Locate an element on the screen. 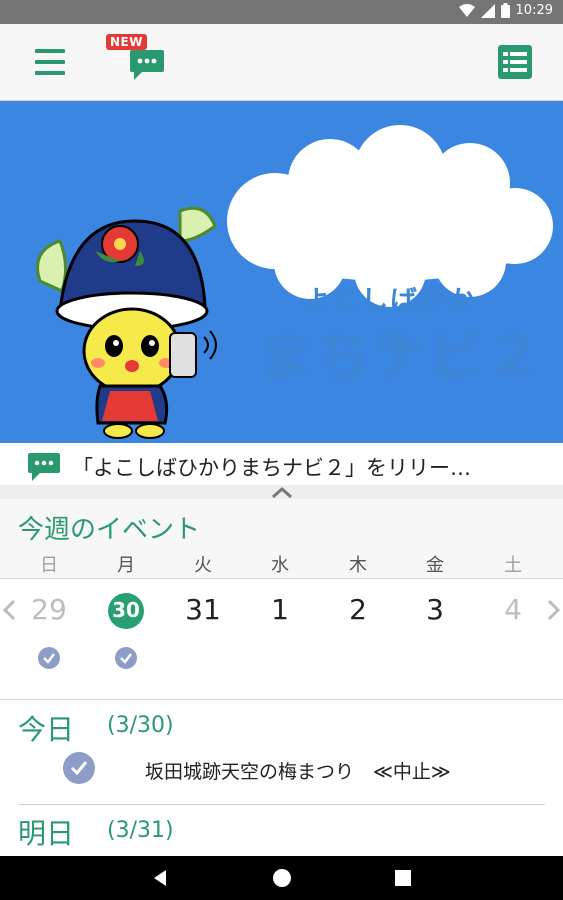 This screenshot has height=900, width=563. collapse-handle is located at coordinates (281, 492).